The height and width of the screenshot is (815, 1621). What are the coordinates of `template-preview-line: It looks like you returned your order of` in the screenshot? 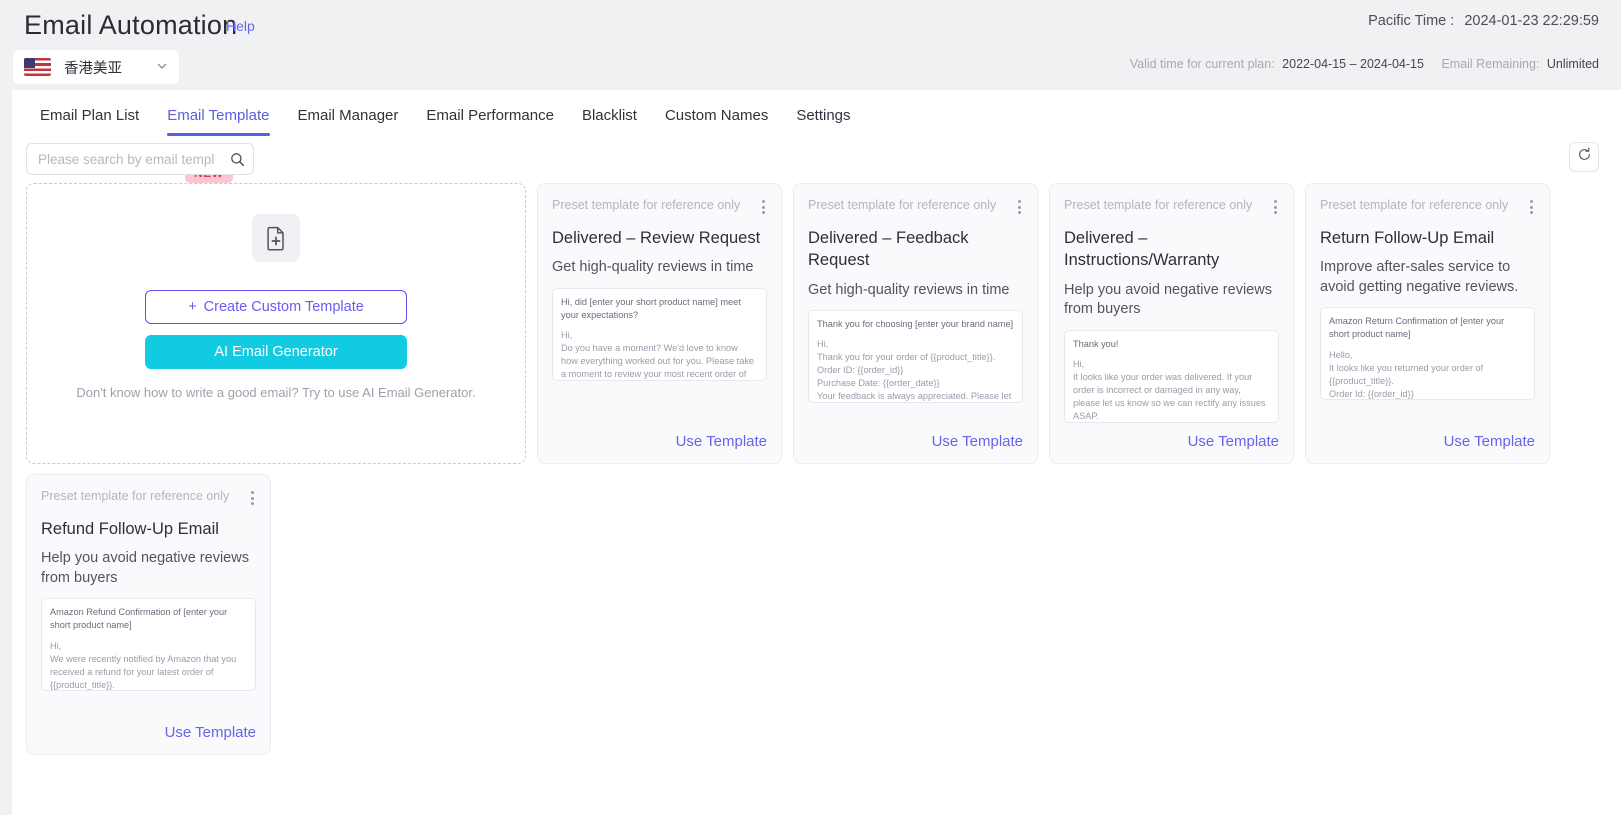 It's located at (1406, 367).